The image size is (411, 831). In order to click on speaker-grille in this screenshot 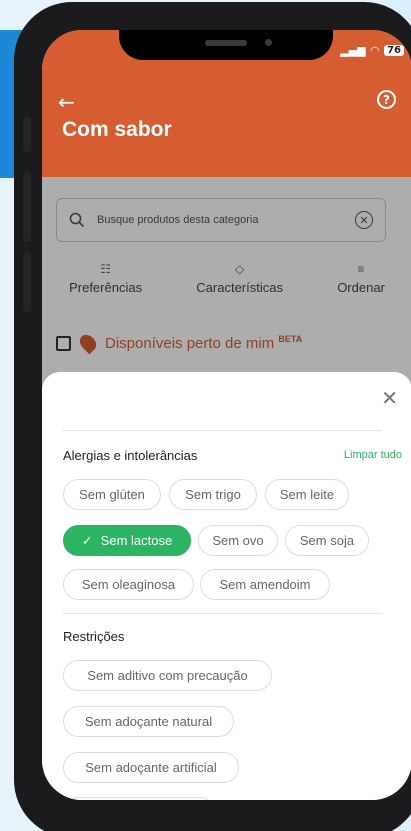, I will do `click(226, 43)`.